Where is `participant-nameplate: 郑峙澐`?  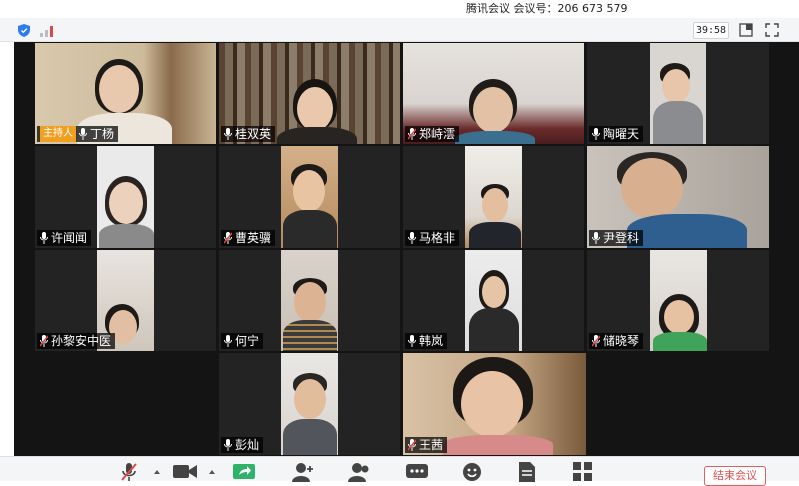
participant-nameplate: 郑峙澐 is located at coordinates (432, 134).